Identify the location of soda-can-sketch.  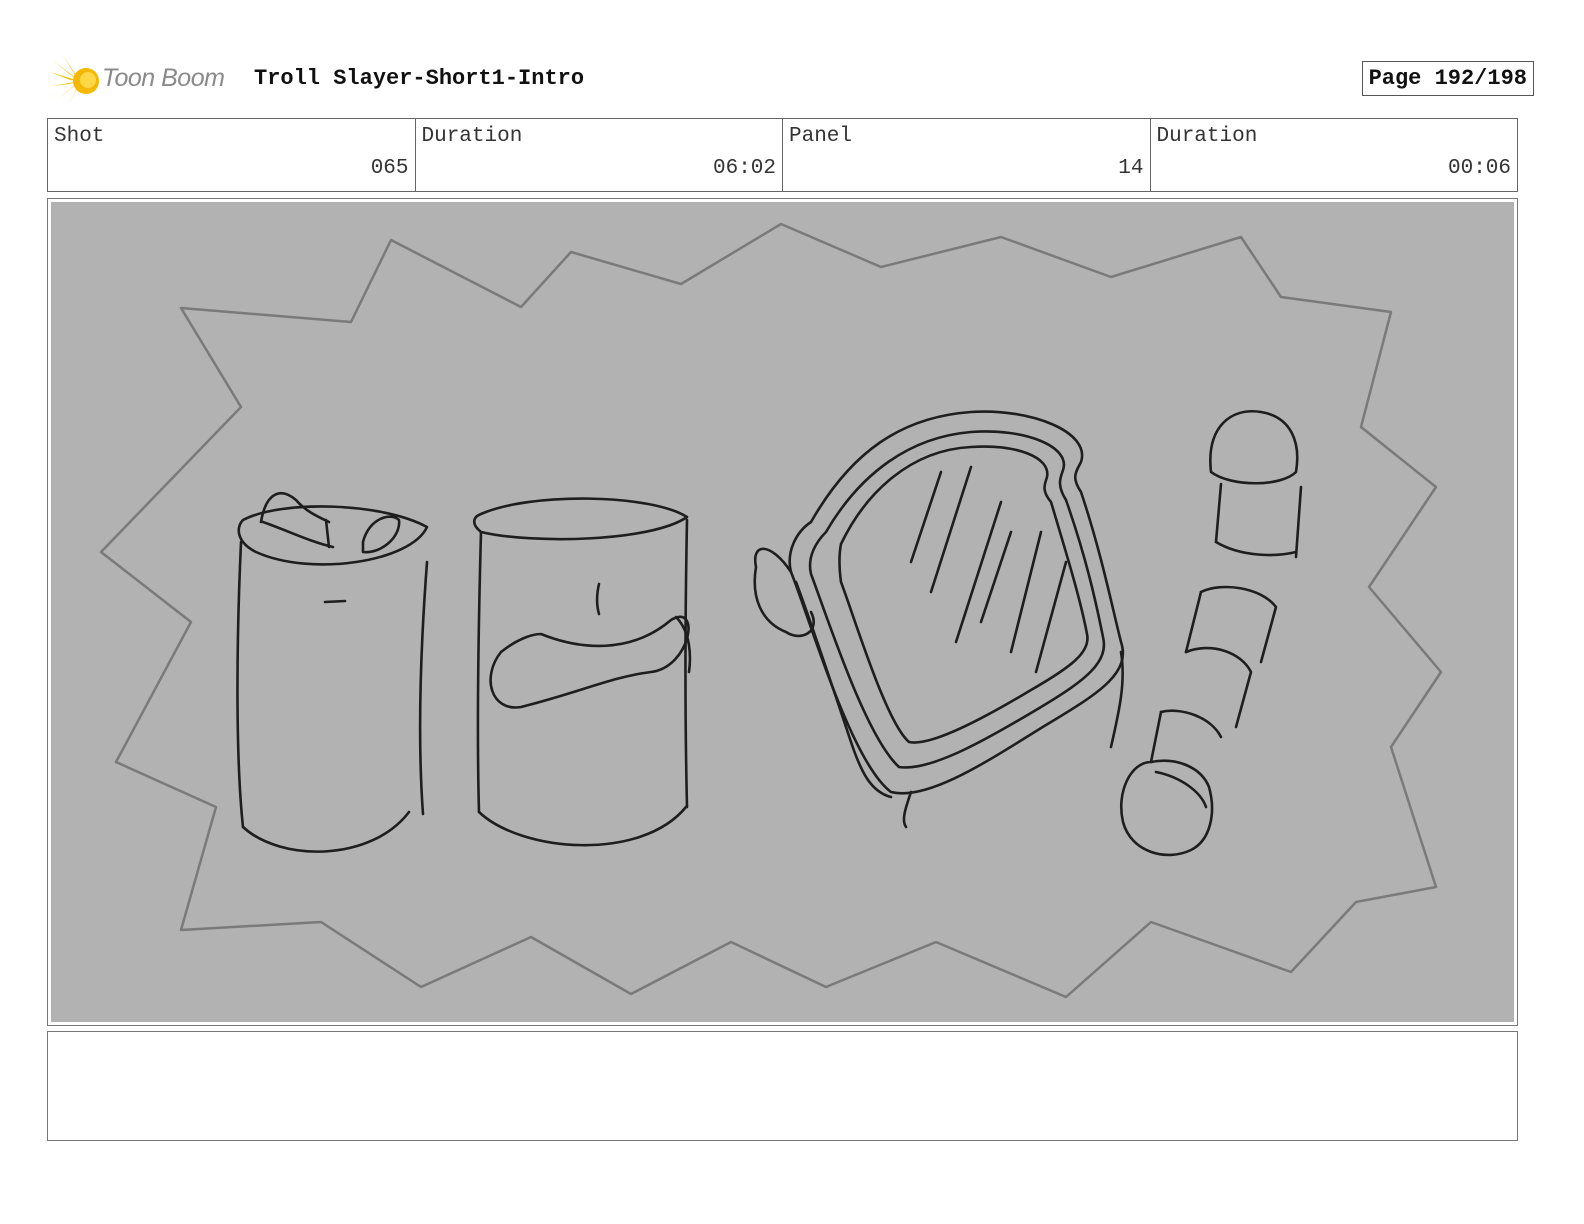
(332, 672).